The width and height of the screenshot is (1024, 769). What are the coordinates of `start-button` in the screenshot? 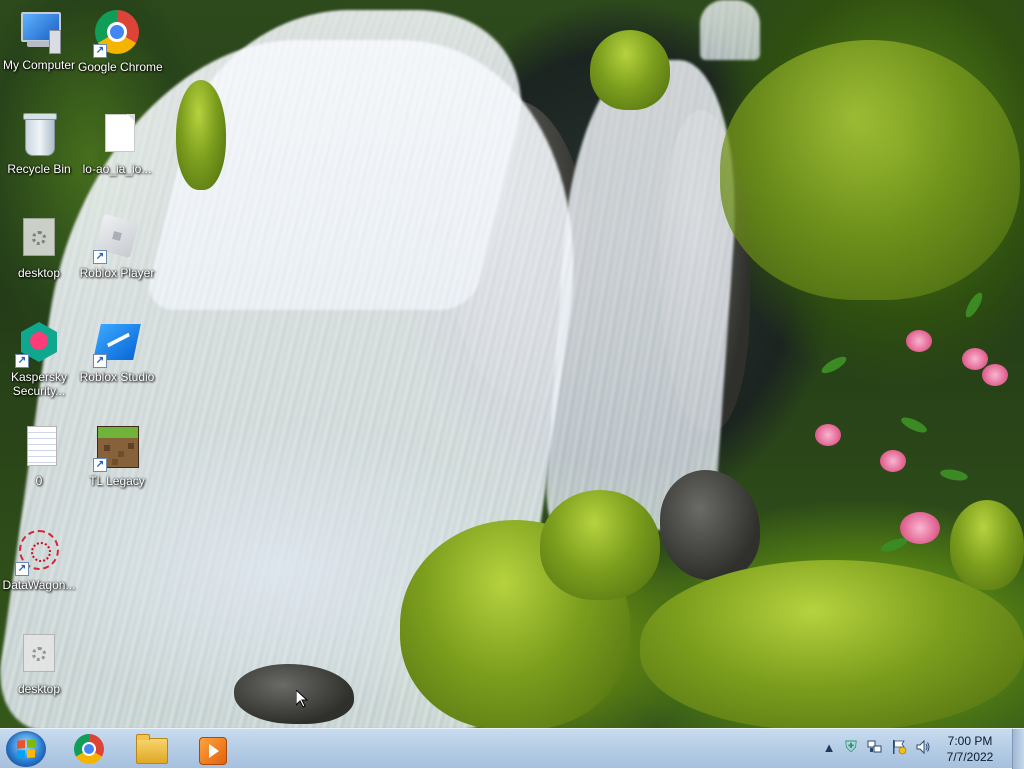 It's located at (26, 749).